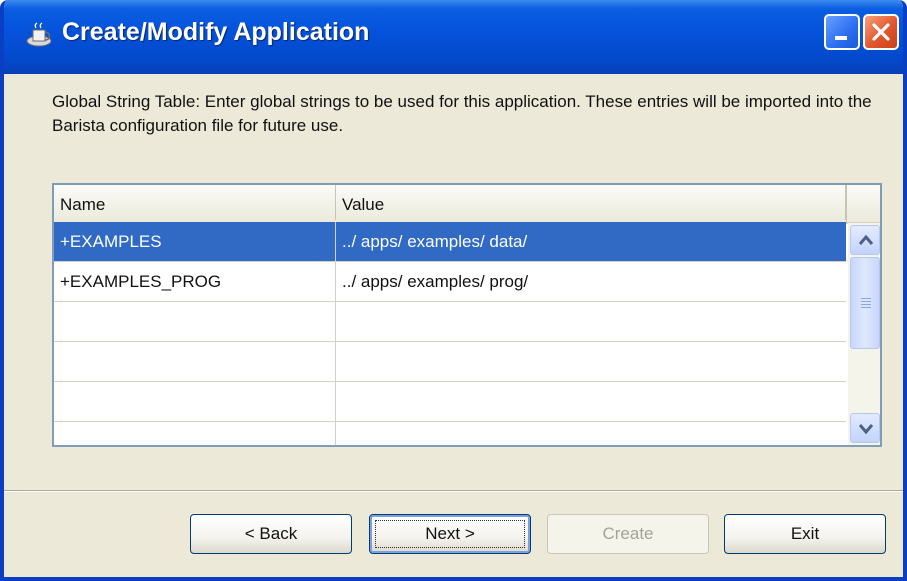  What do you see at coordinates (805, 534) in the screenshot?
I see `exit-button: Exit` at bounding box center [805, 534].